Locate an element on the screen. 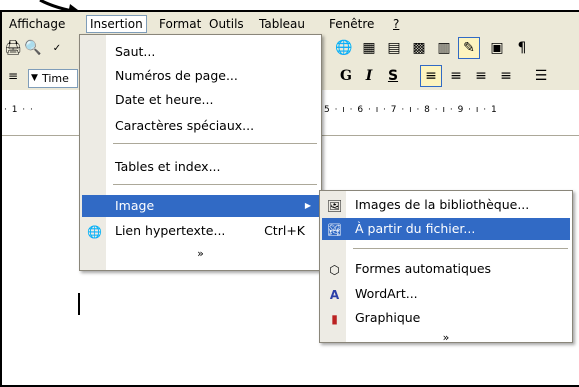 Image resolution: width=579 pixels, height=387 pixels. menu-tableau-label: Tableau is located at coordinates (282, 24).